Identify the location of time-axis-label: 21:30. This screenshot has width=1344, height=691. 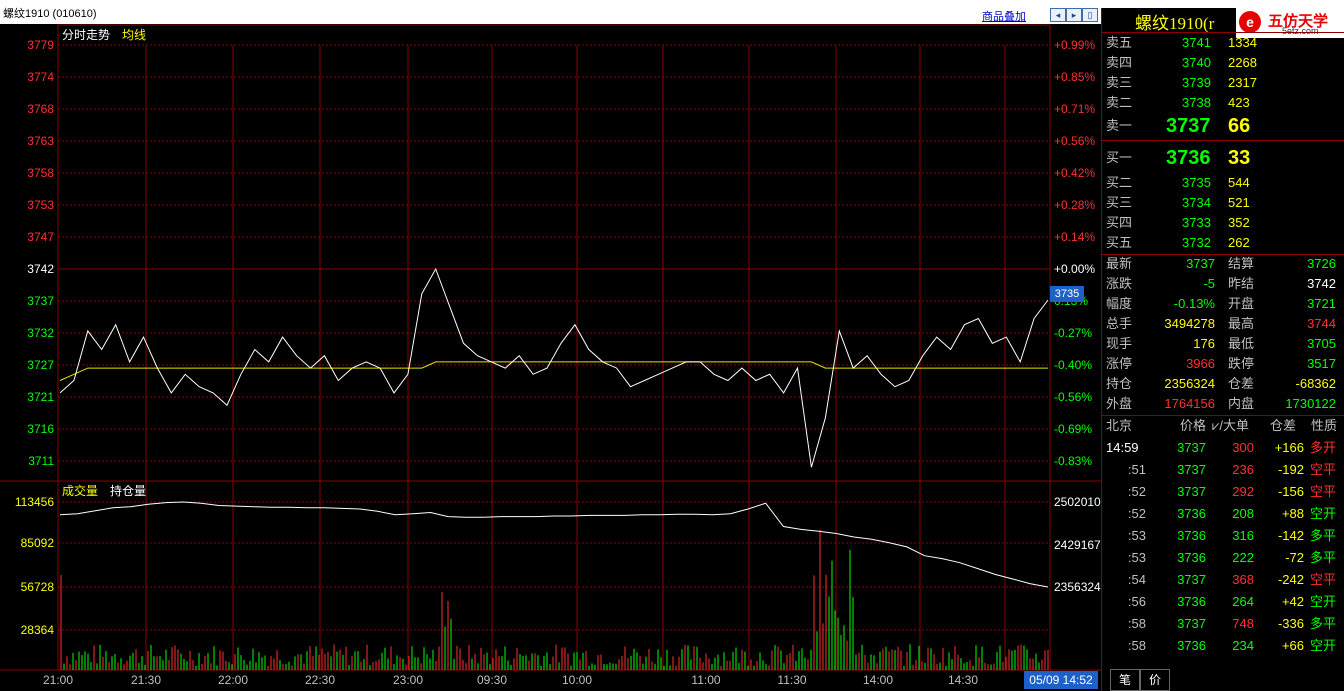
(146, 680).